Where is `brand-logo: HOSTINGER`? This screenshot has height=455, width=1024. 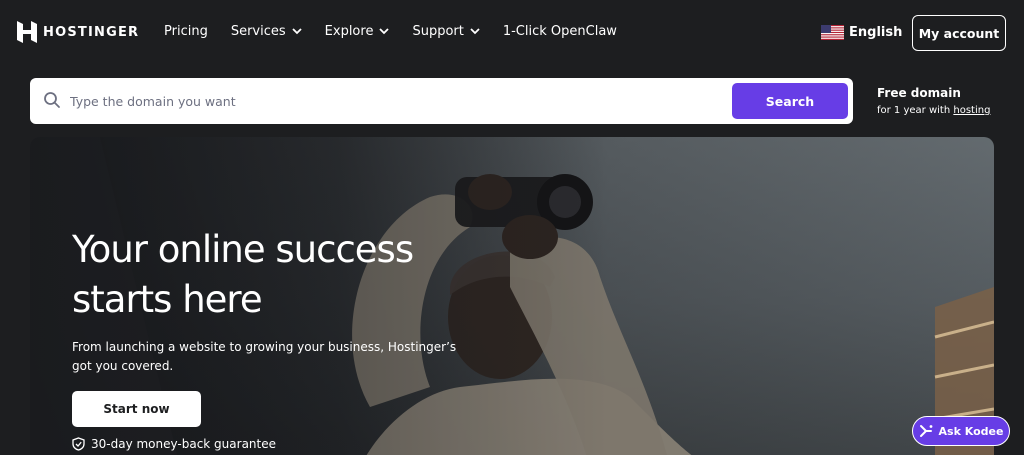
brand-logo: HOSTINGER is located at coordinates (78, 32).